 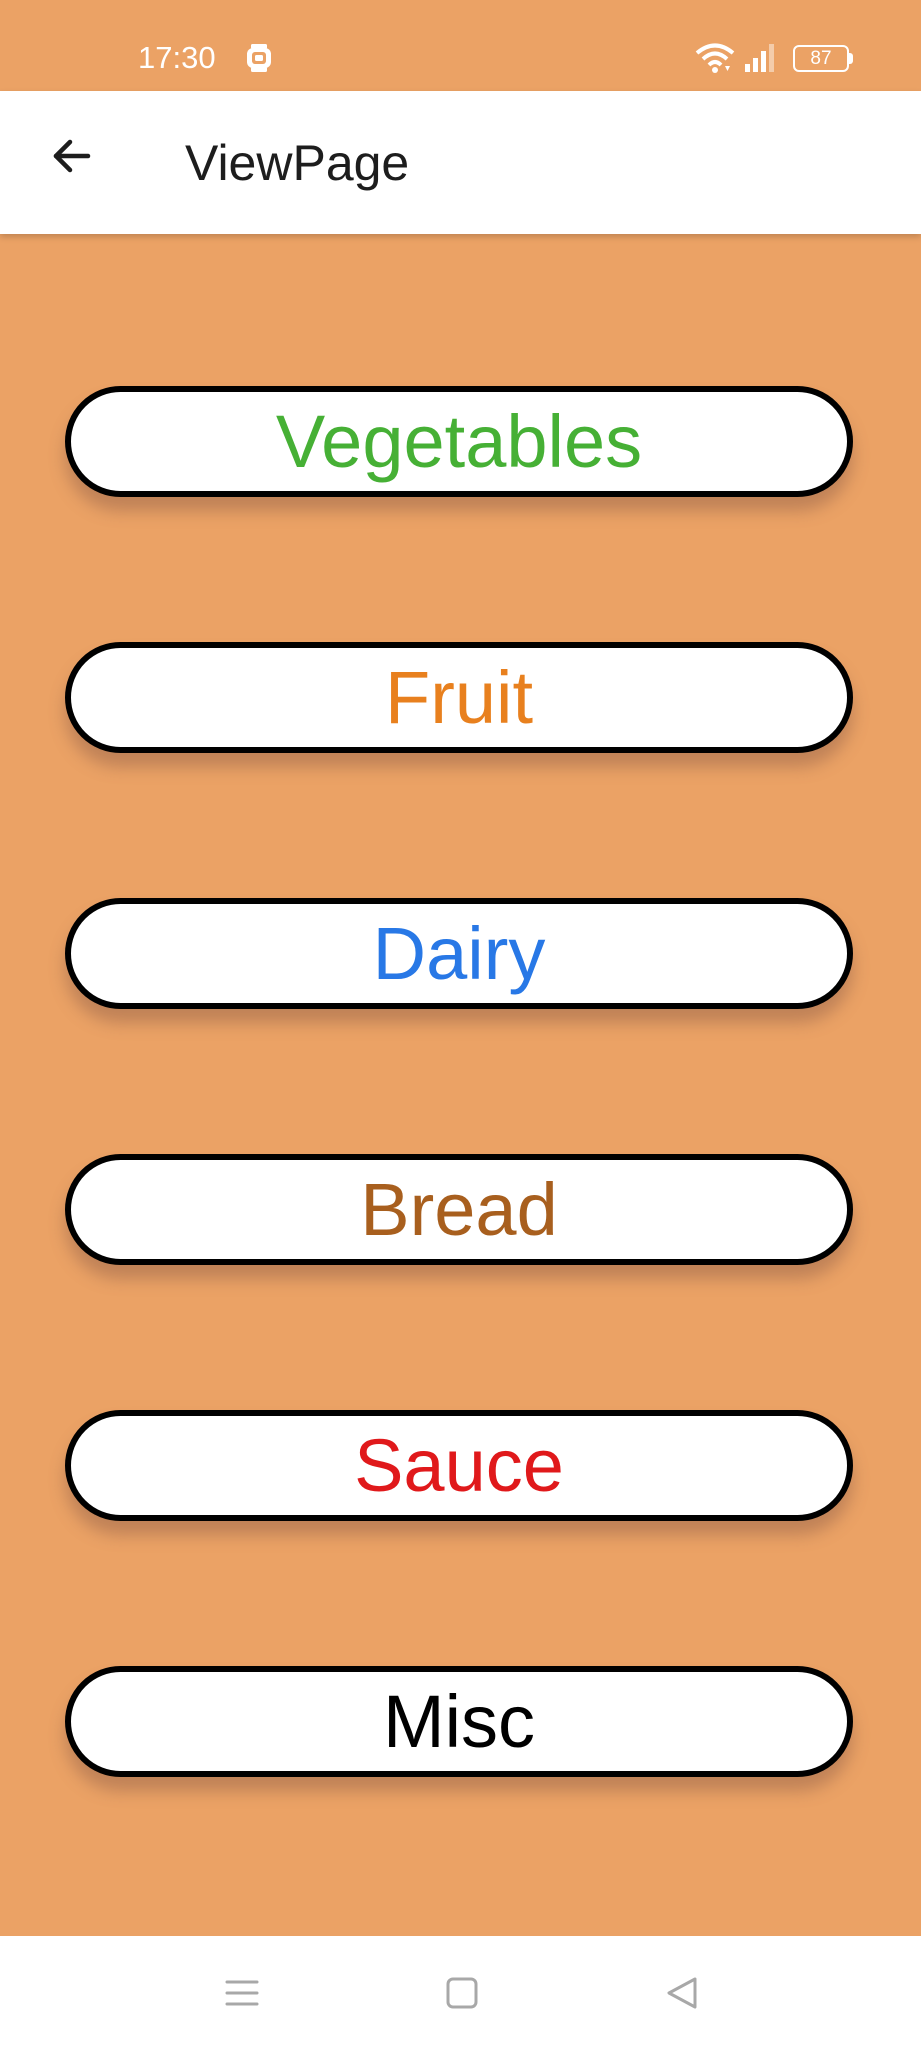 I want to click on vegetables-button: Vegetables, so click(x=459, y=441).